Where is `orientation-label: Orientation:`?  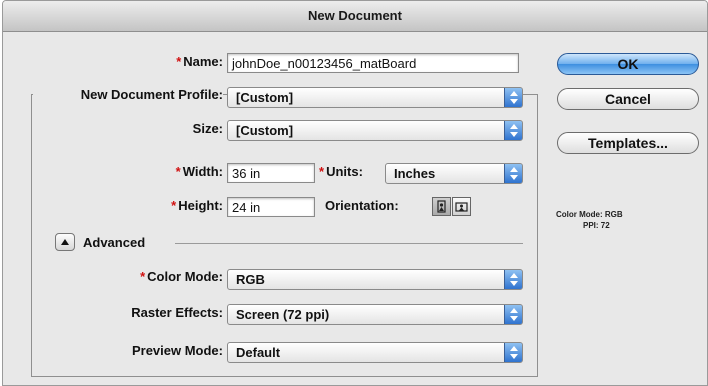
orientation-label: Orientation: is located at coordinates (362, 205).